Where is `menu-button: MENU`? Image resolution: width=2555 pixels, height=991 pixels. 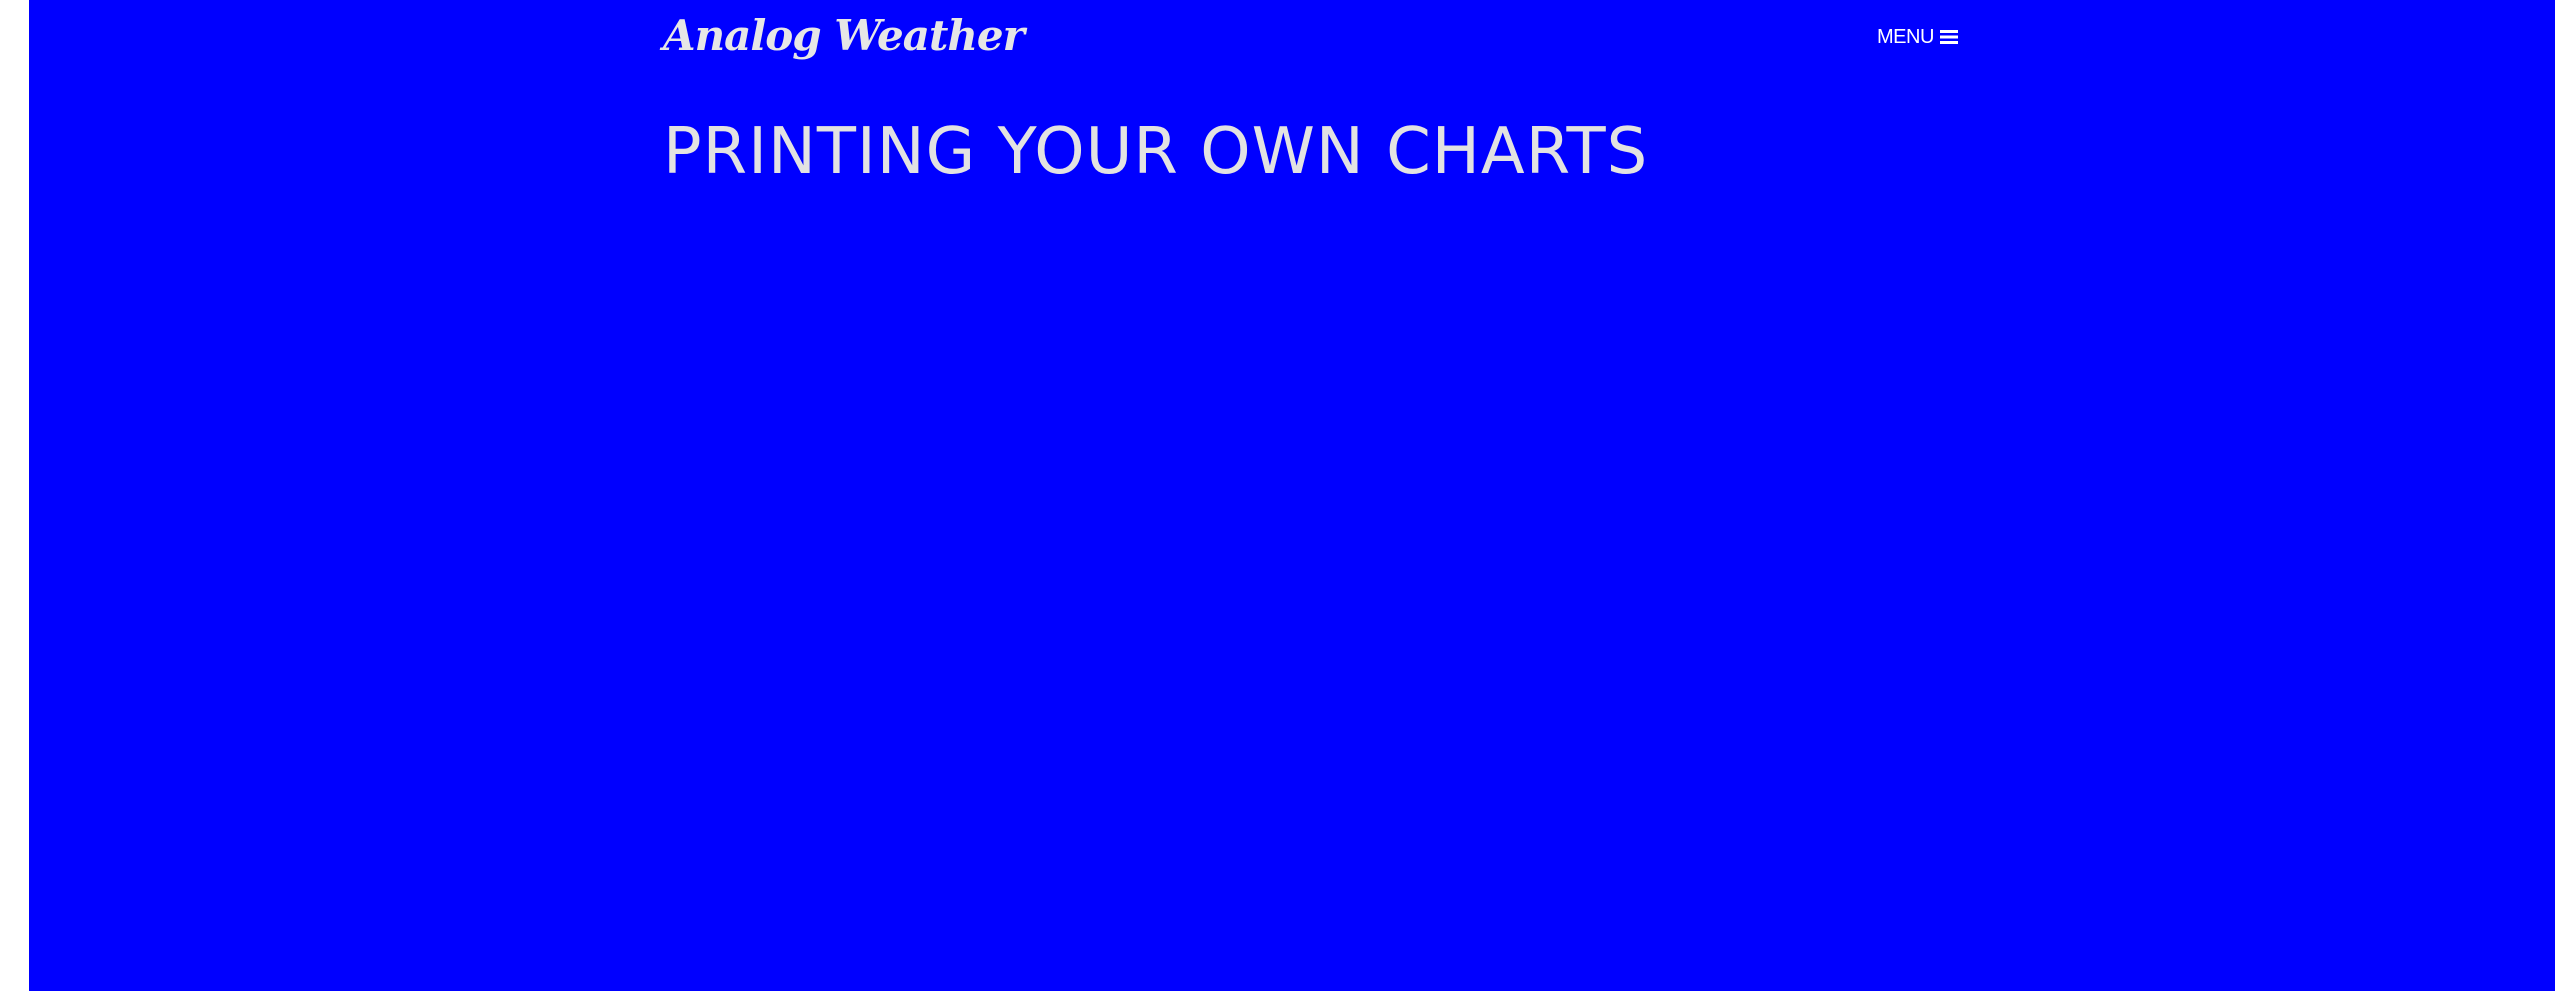 menu-button: MENU is located at coordinates (1917, 37).